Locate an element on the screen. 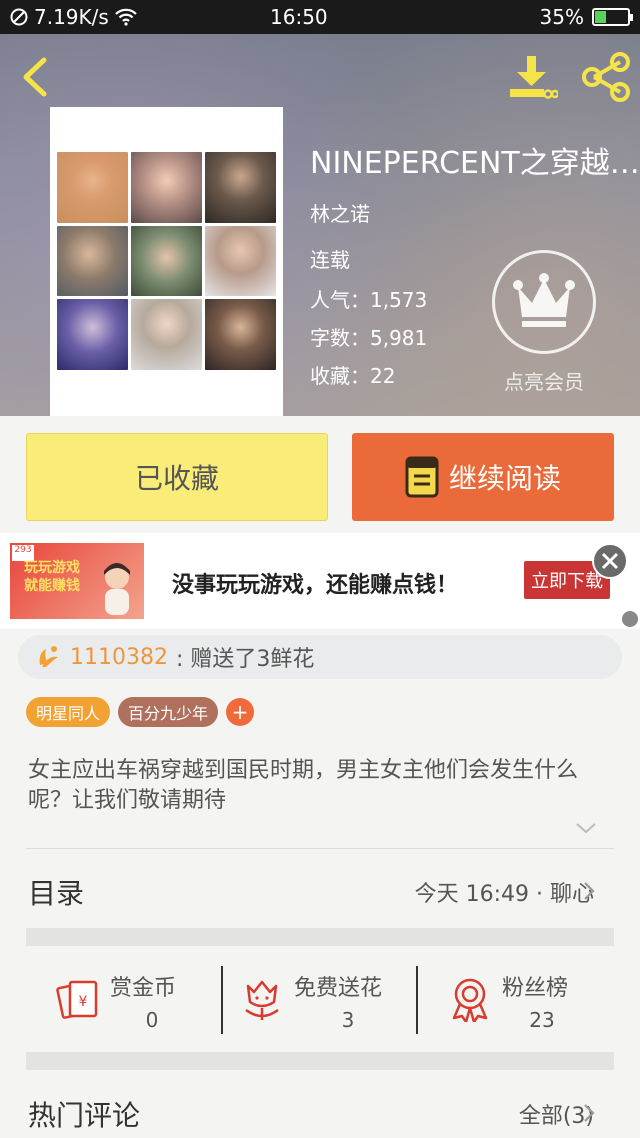 The image size is (640, 1138). book-favorites: 收藏：22 is located at coordinates (353, 376).